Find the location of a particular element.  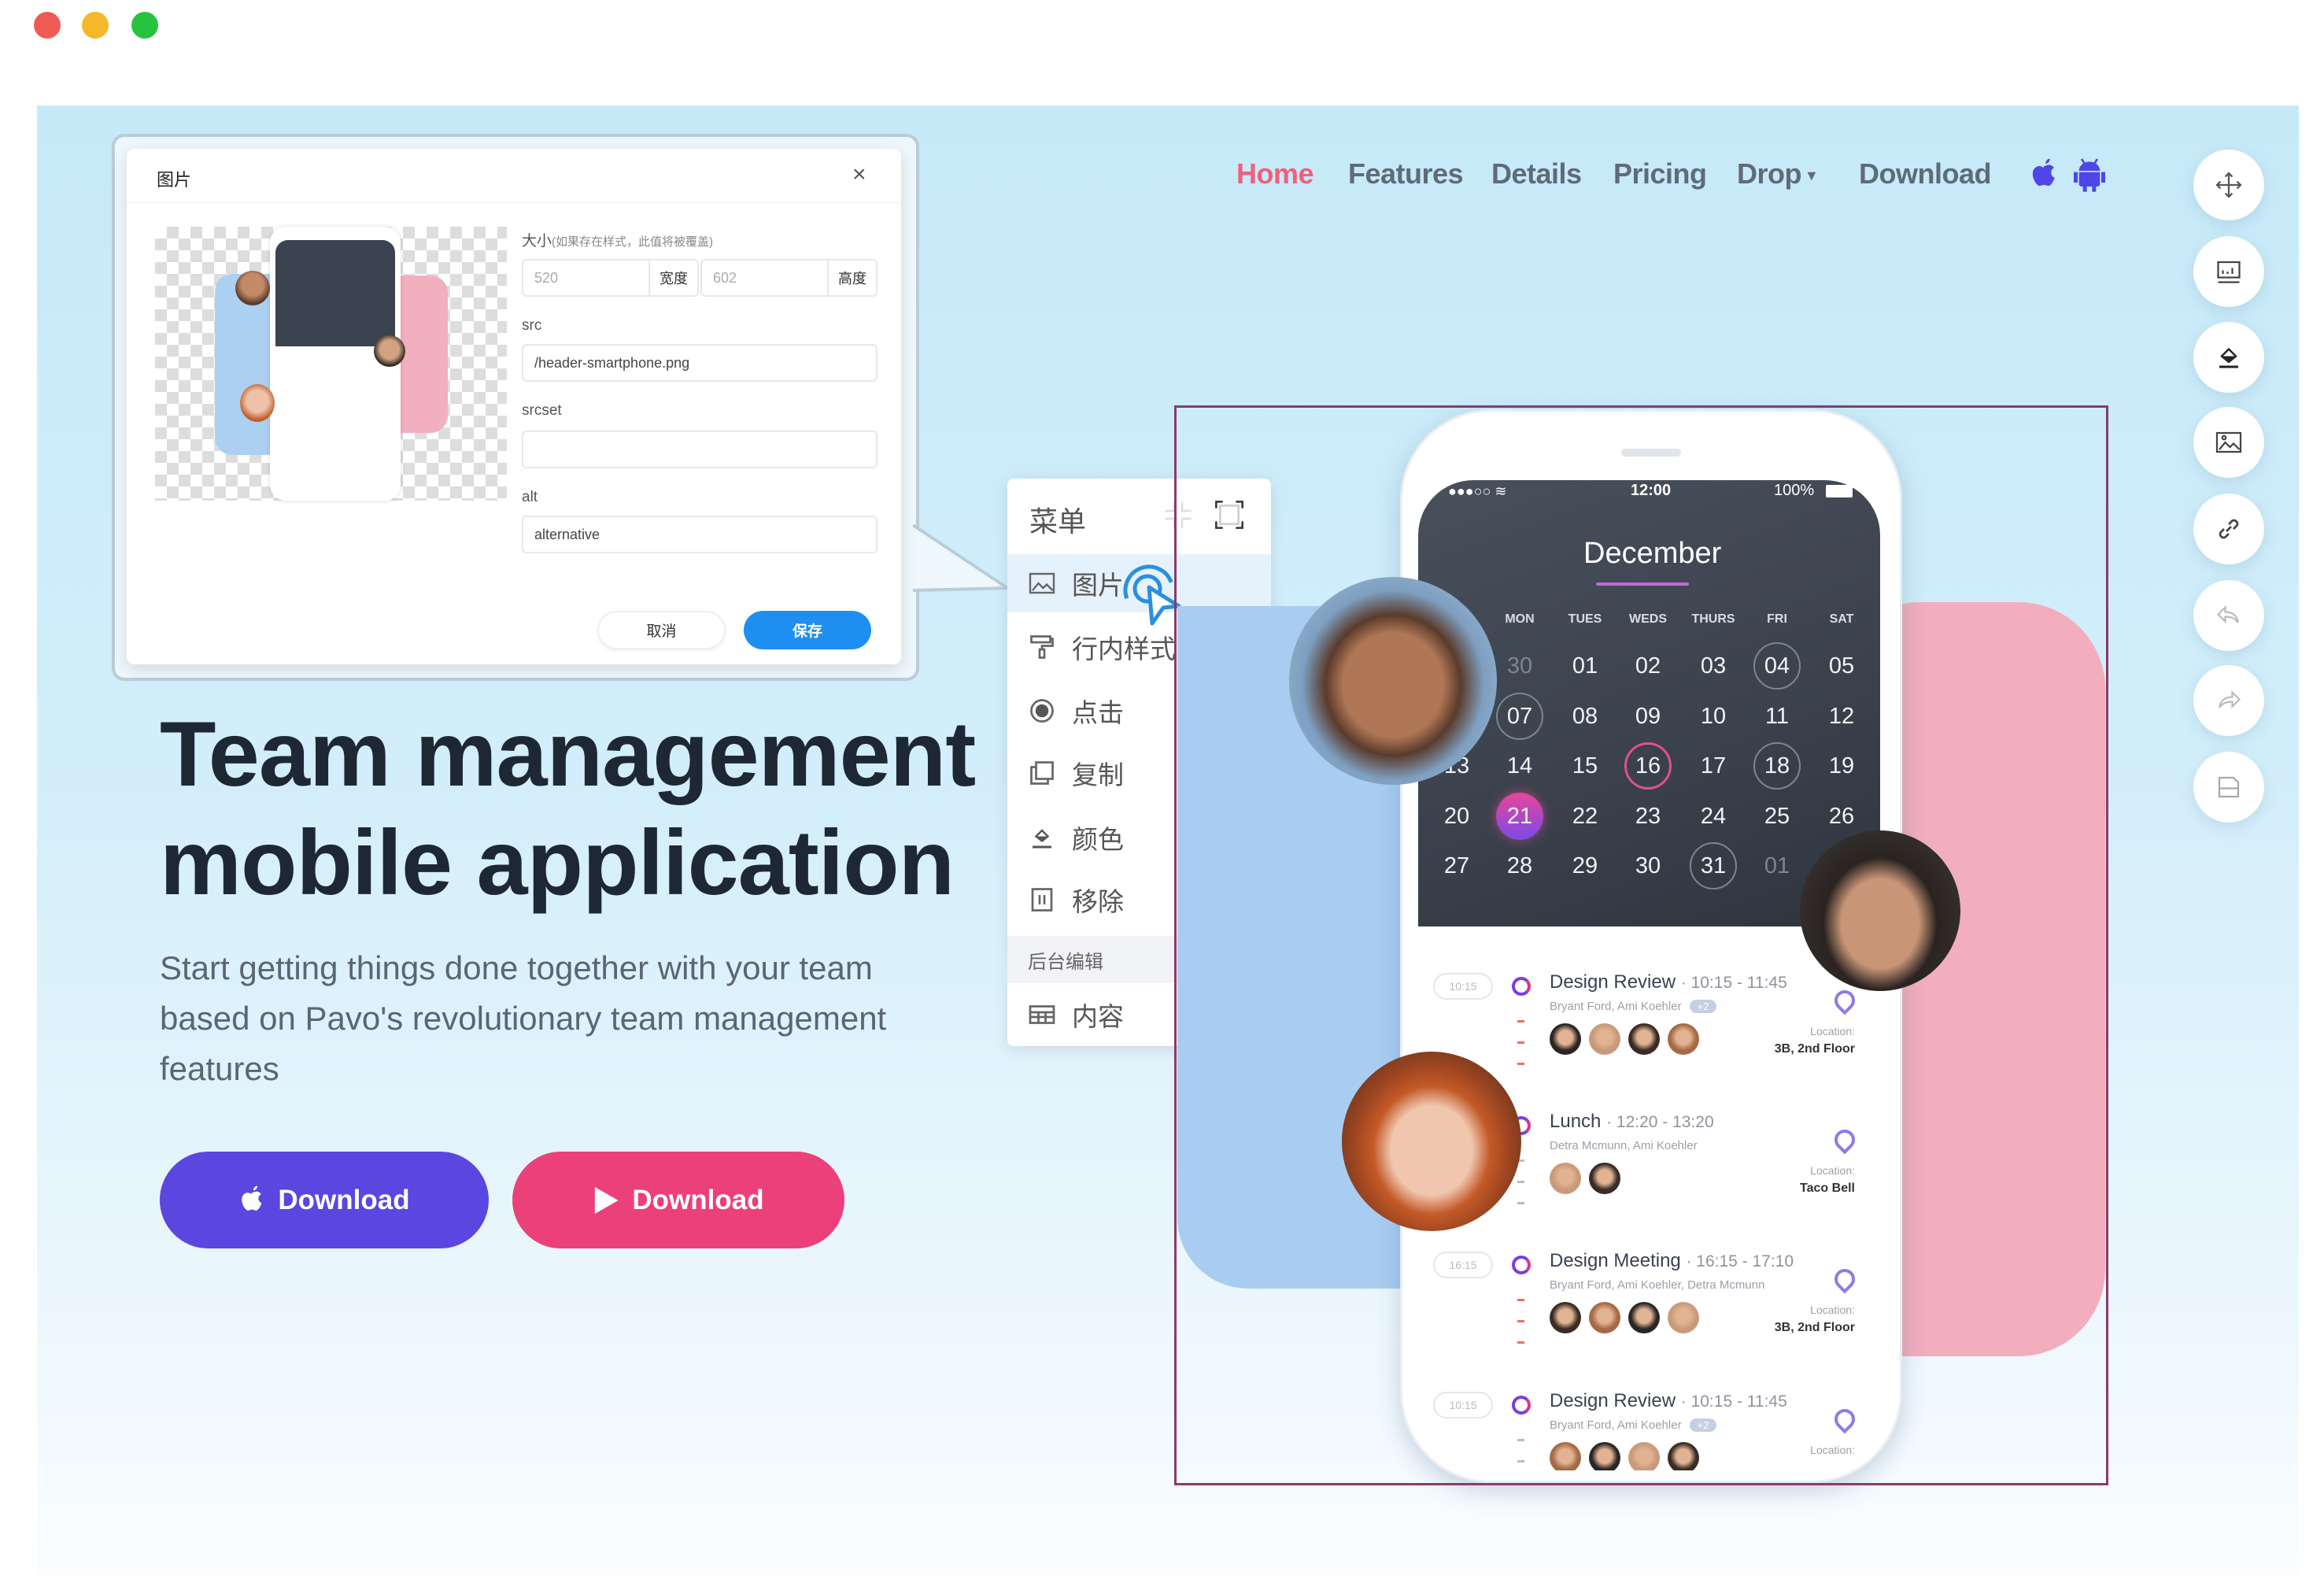

menu-item-label: 内容 is located at coordinates (1098, 1017).